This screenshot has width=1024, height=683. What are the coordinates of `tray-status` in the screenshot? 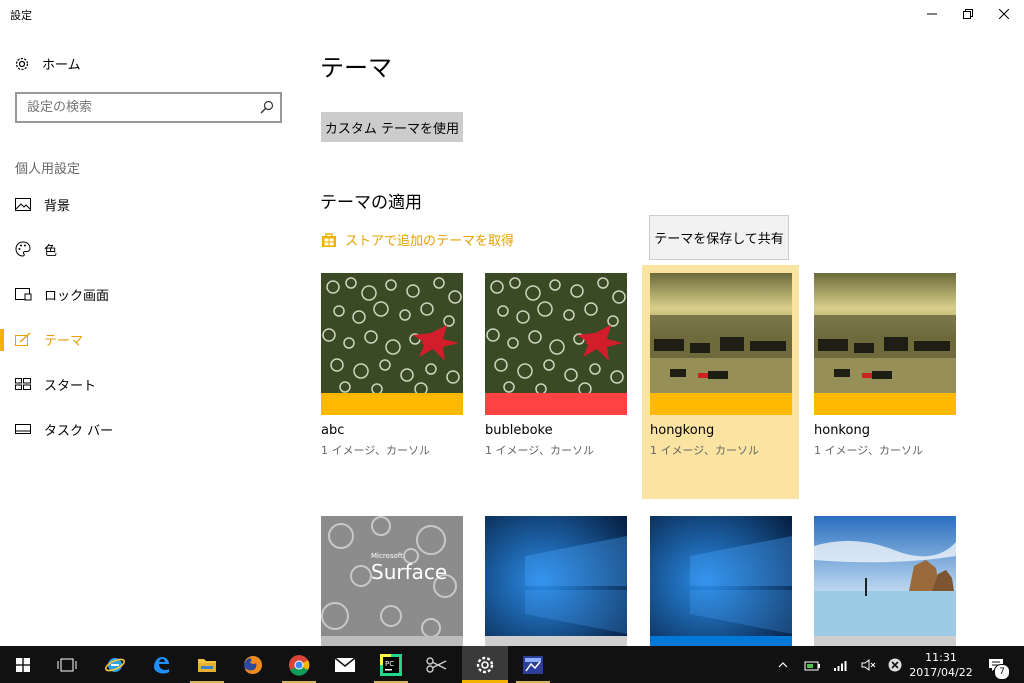 It's located at (895, 664).